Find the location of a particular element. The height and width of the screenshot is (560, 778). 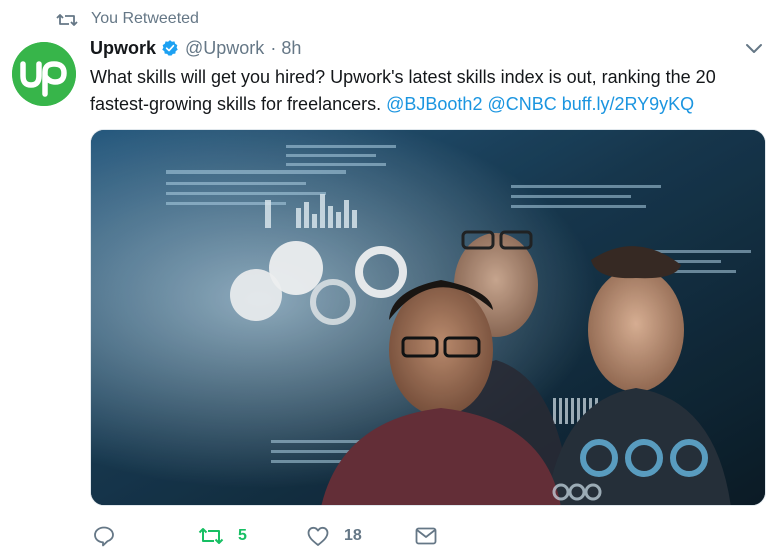

tweet-actions: 5 18 is located at coordinates (390, 536).